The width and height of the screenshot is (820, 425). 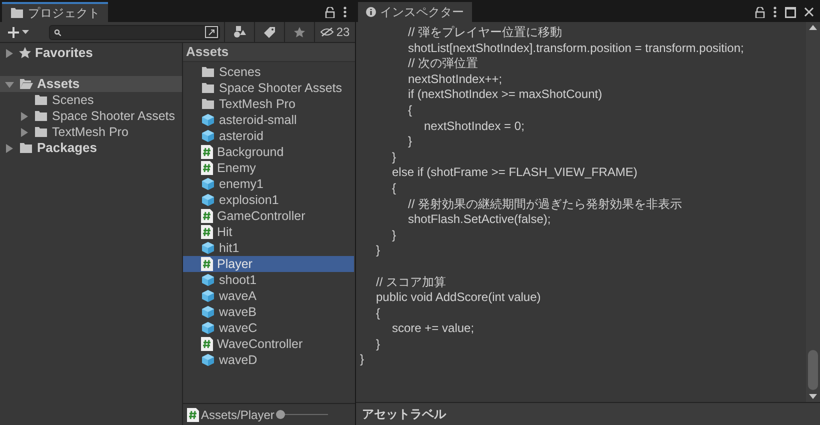 I want to click on slider-thumb, so click(x=281, y=414).